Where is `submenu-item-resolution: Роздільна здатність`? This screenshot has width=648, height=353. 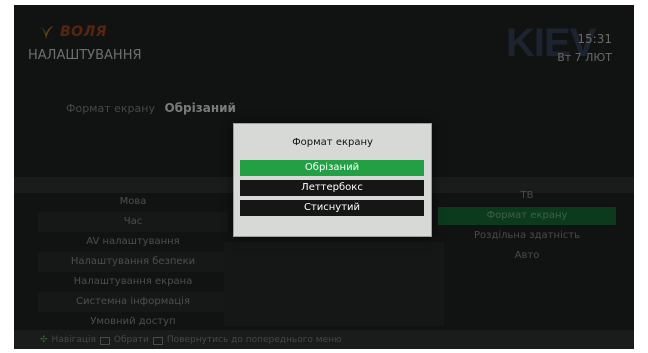 submenu-item-resolution: Роздільна здатність is located at coordinates (527, 236).